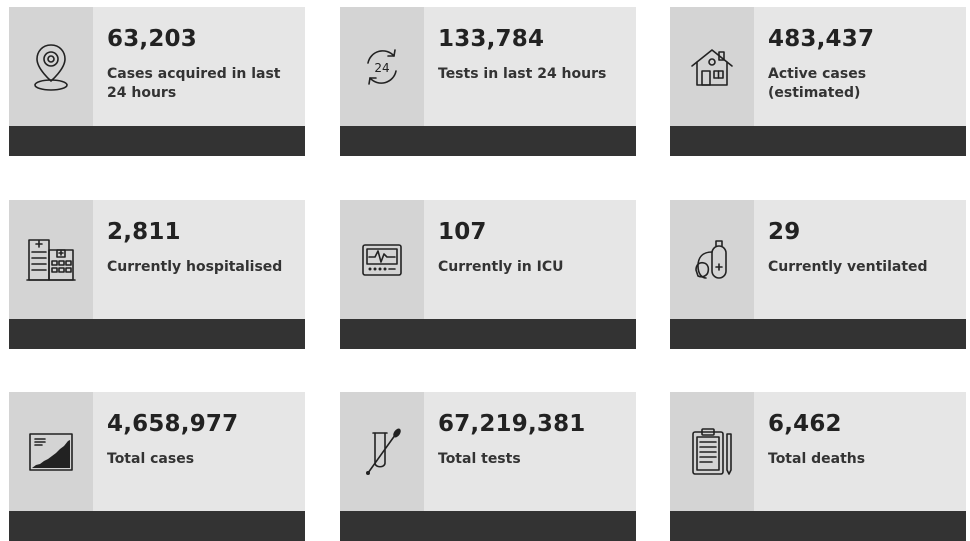 The width and height of the screenshot is (970, 541). What do you see at coordinates (194, 83) in the screenshot?
I see `stat-label: Cases acquired in last 24 hours` at bounding box center [194, 83].